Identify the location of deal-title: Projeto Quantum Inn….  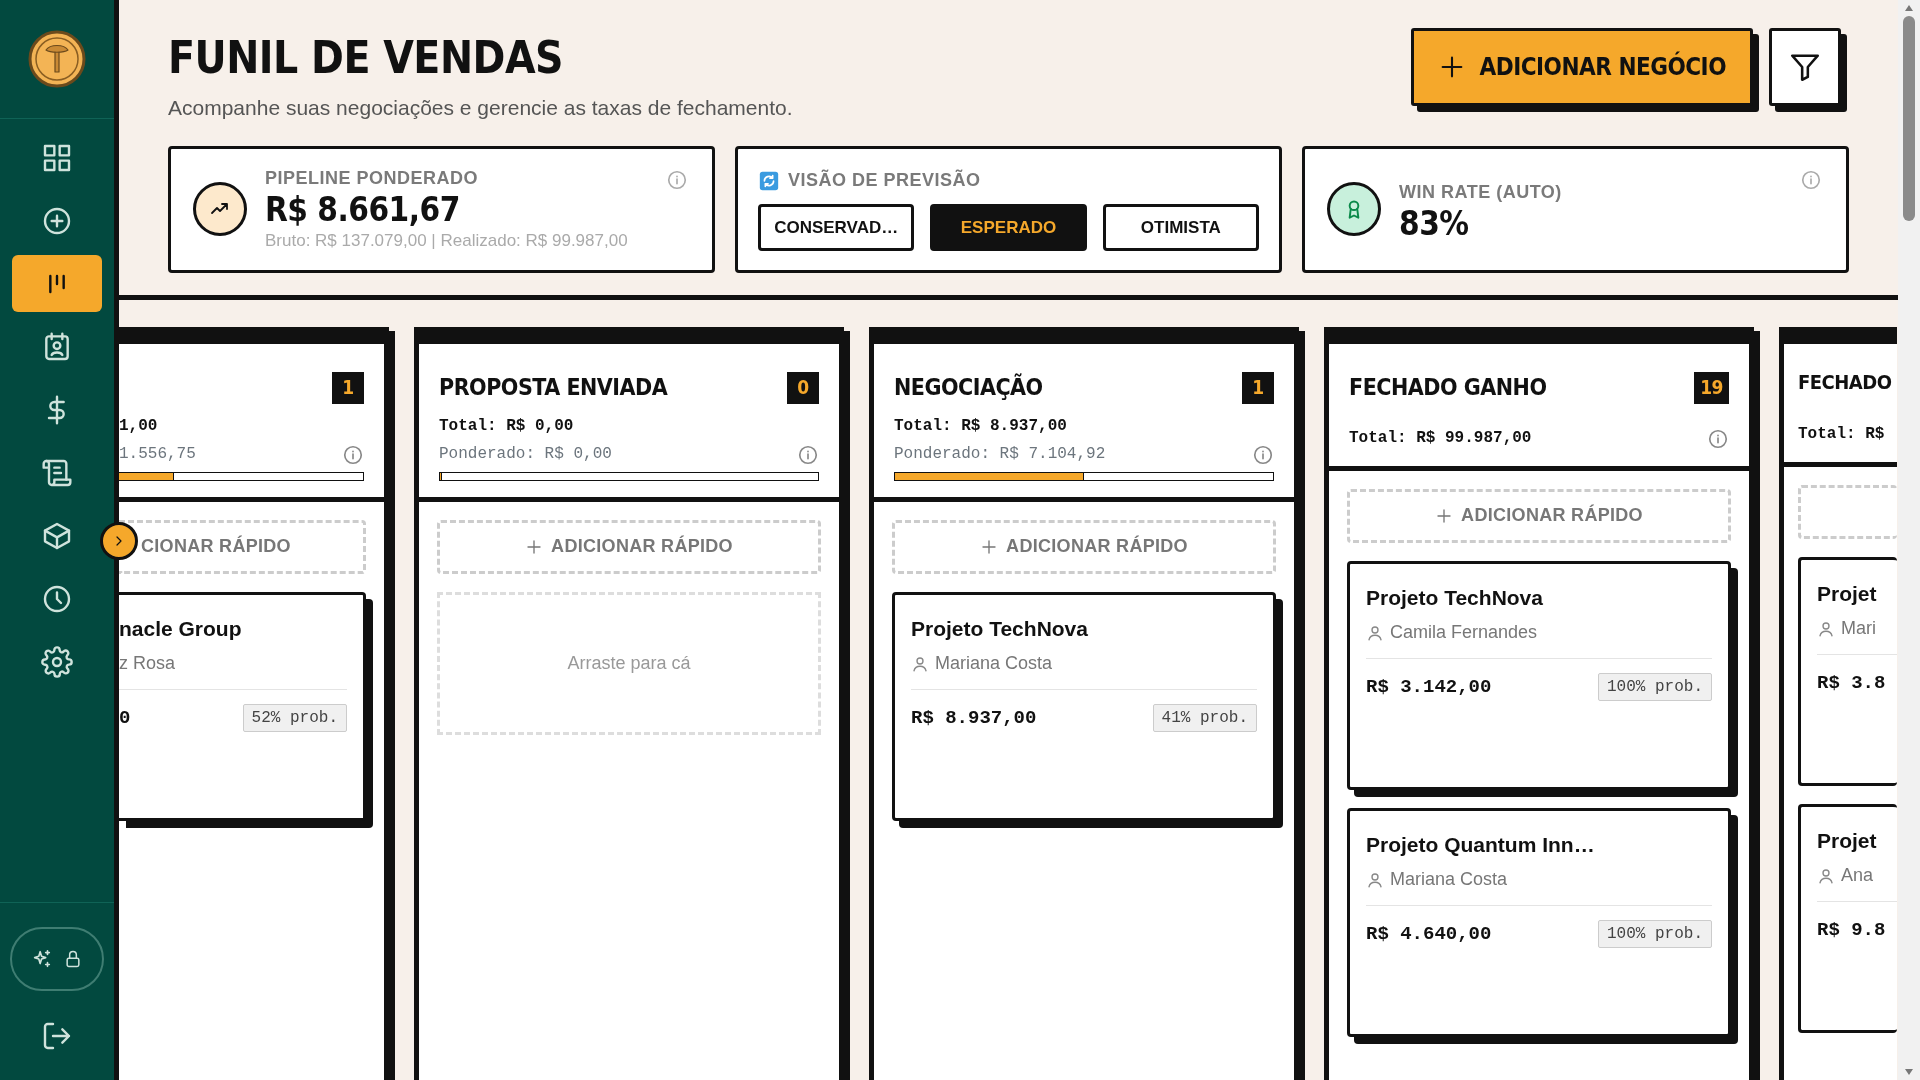
(1481, 844).